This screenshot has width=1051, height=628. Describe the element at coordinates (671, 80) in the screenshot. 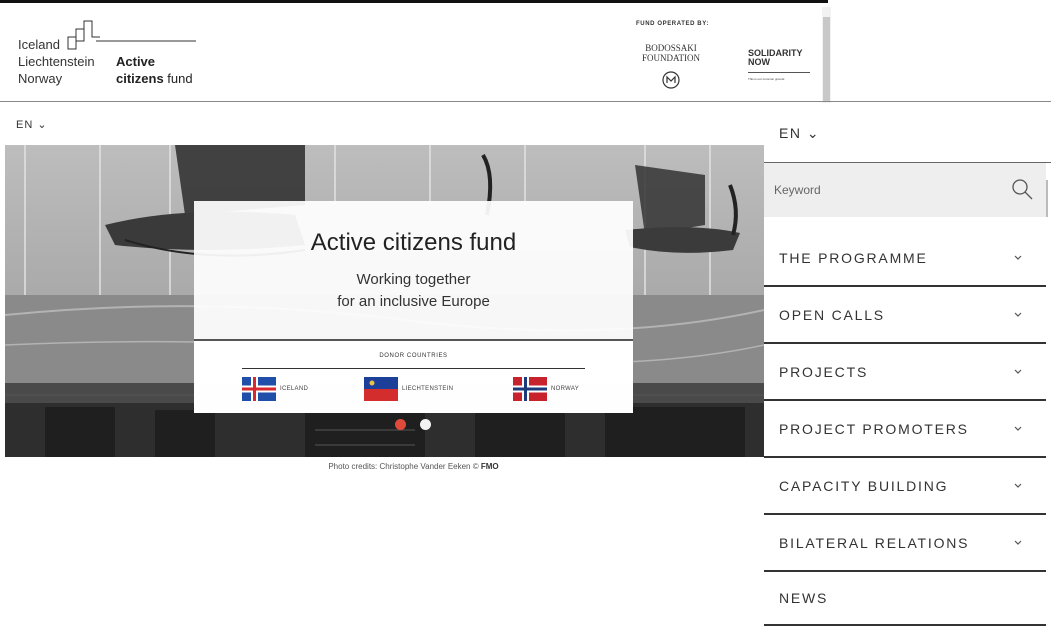

I see `bodossaki-emblem-icon` at that location.